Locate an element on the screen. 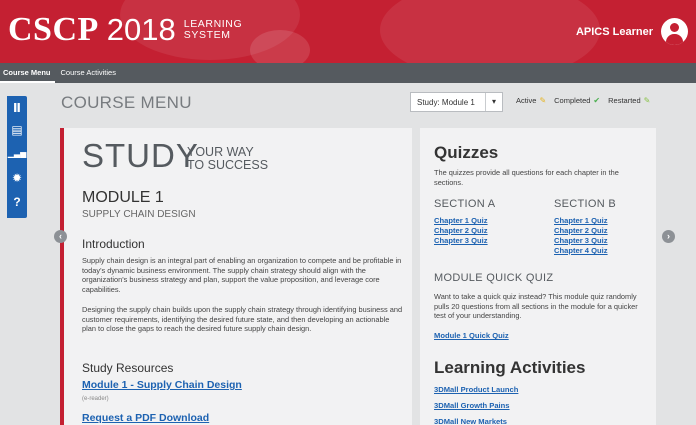  help-icon: ? is located at coordinates (17, 202).